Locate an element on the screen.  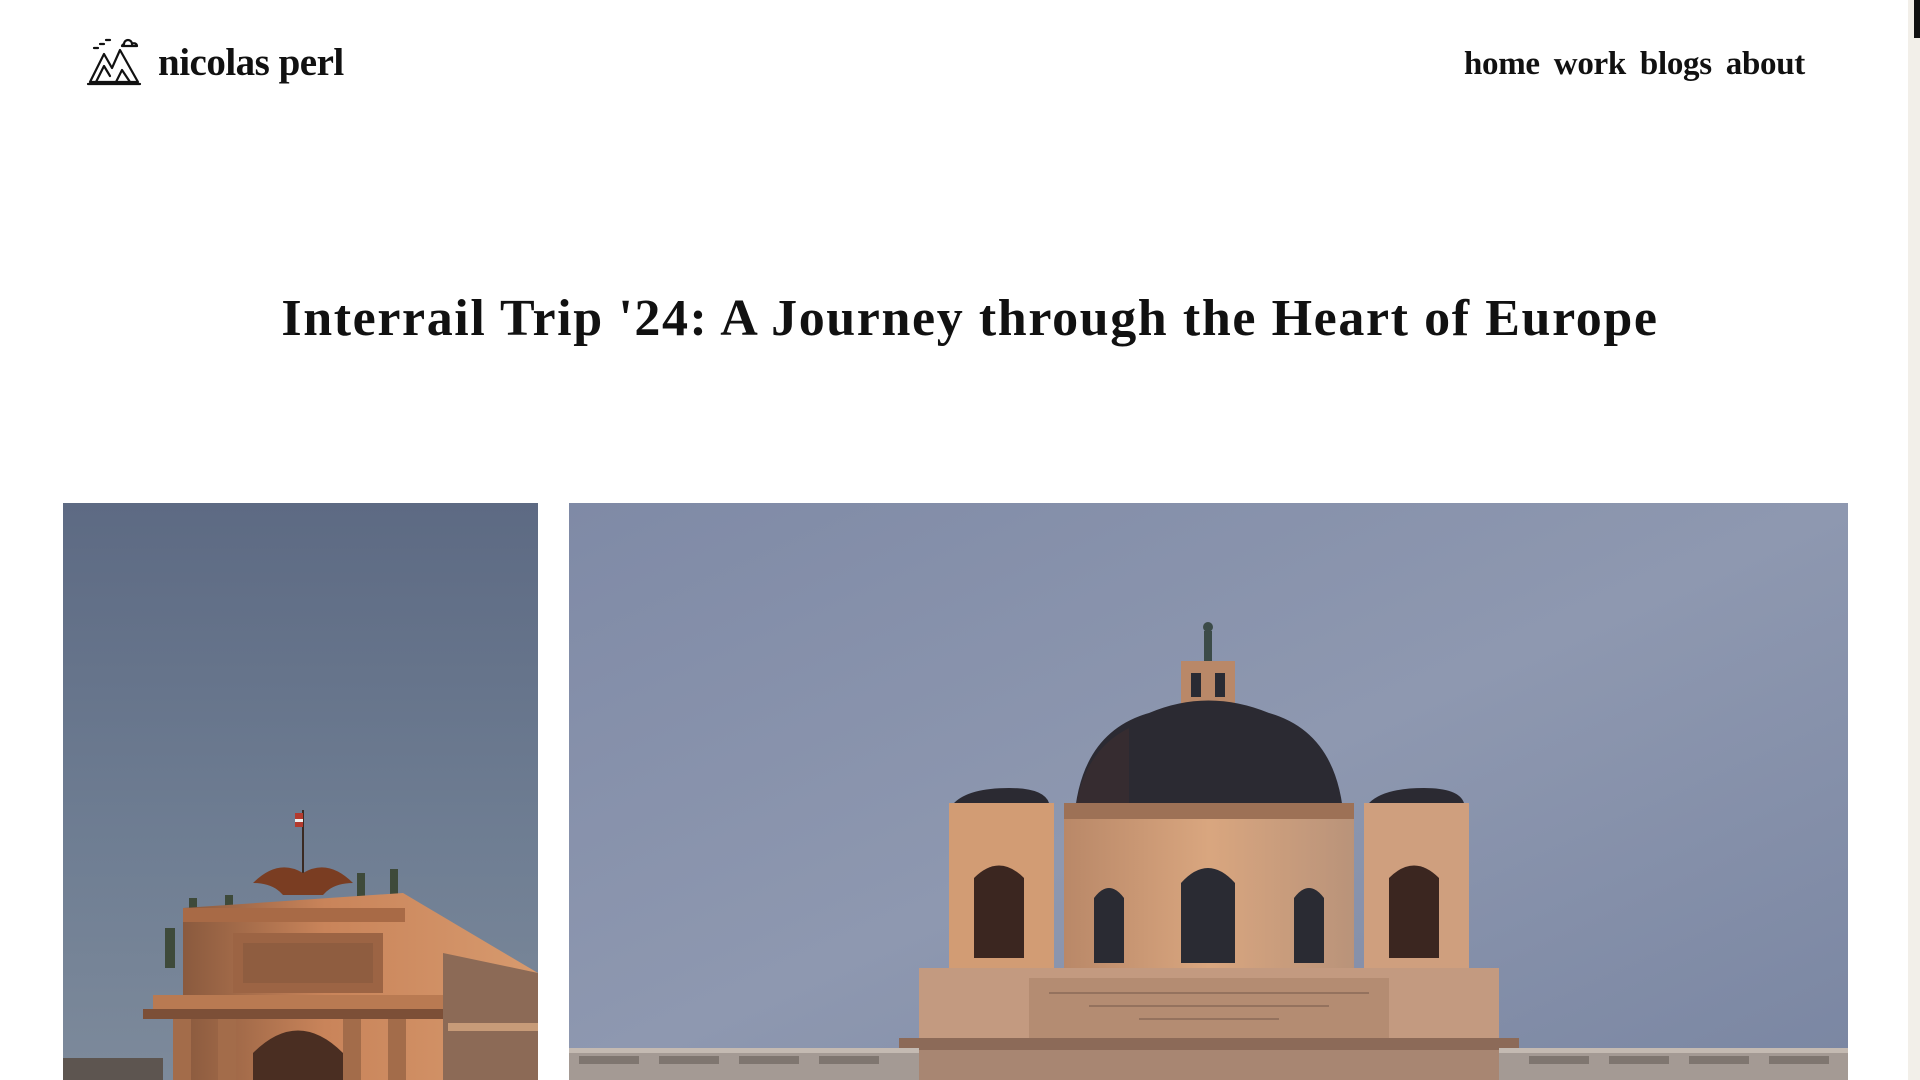
nav-home: home is located at coordinates (1502, 64).